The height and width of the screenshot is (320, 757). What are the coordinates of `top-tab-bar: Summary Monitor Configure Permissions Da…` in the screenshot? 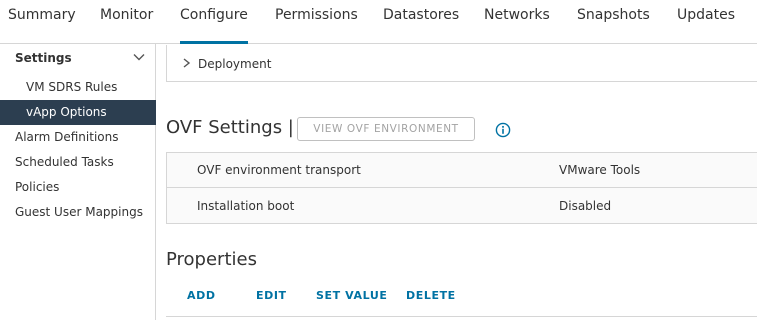 It's located at (378, 22).